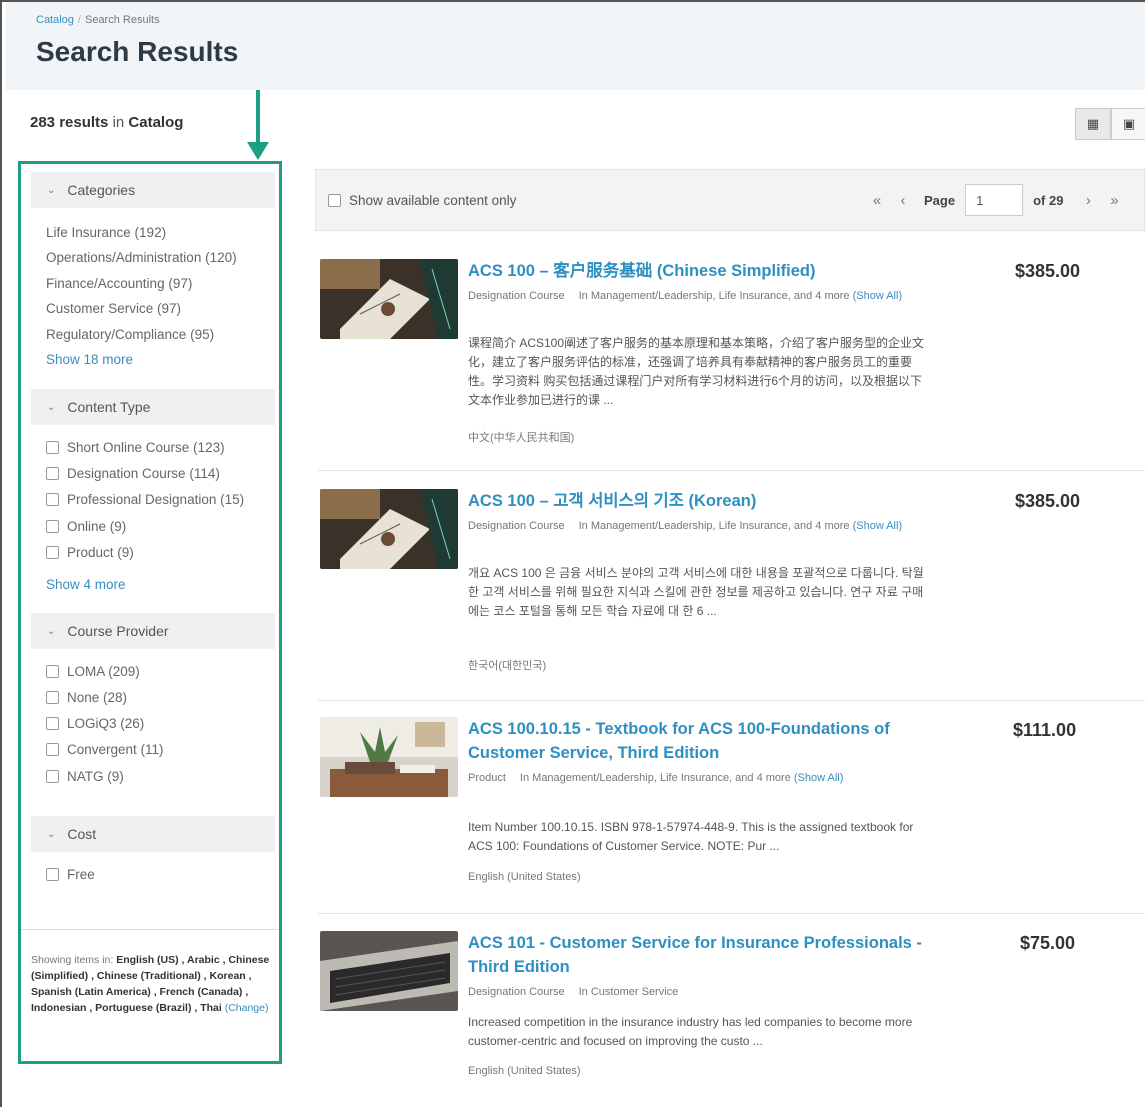  What do you see at coordinates (903, 200) in the screenshot?
I see `previous-page-icon: ‹` at bounding box center [903, 200].